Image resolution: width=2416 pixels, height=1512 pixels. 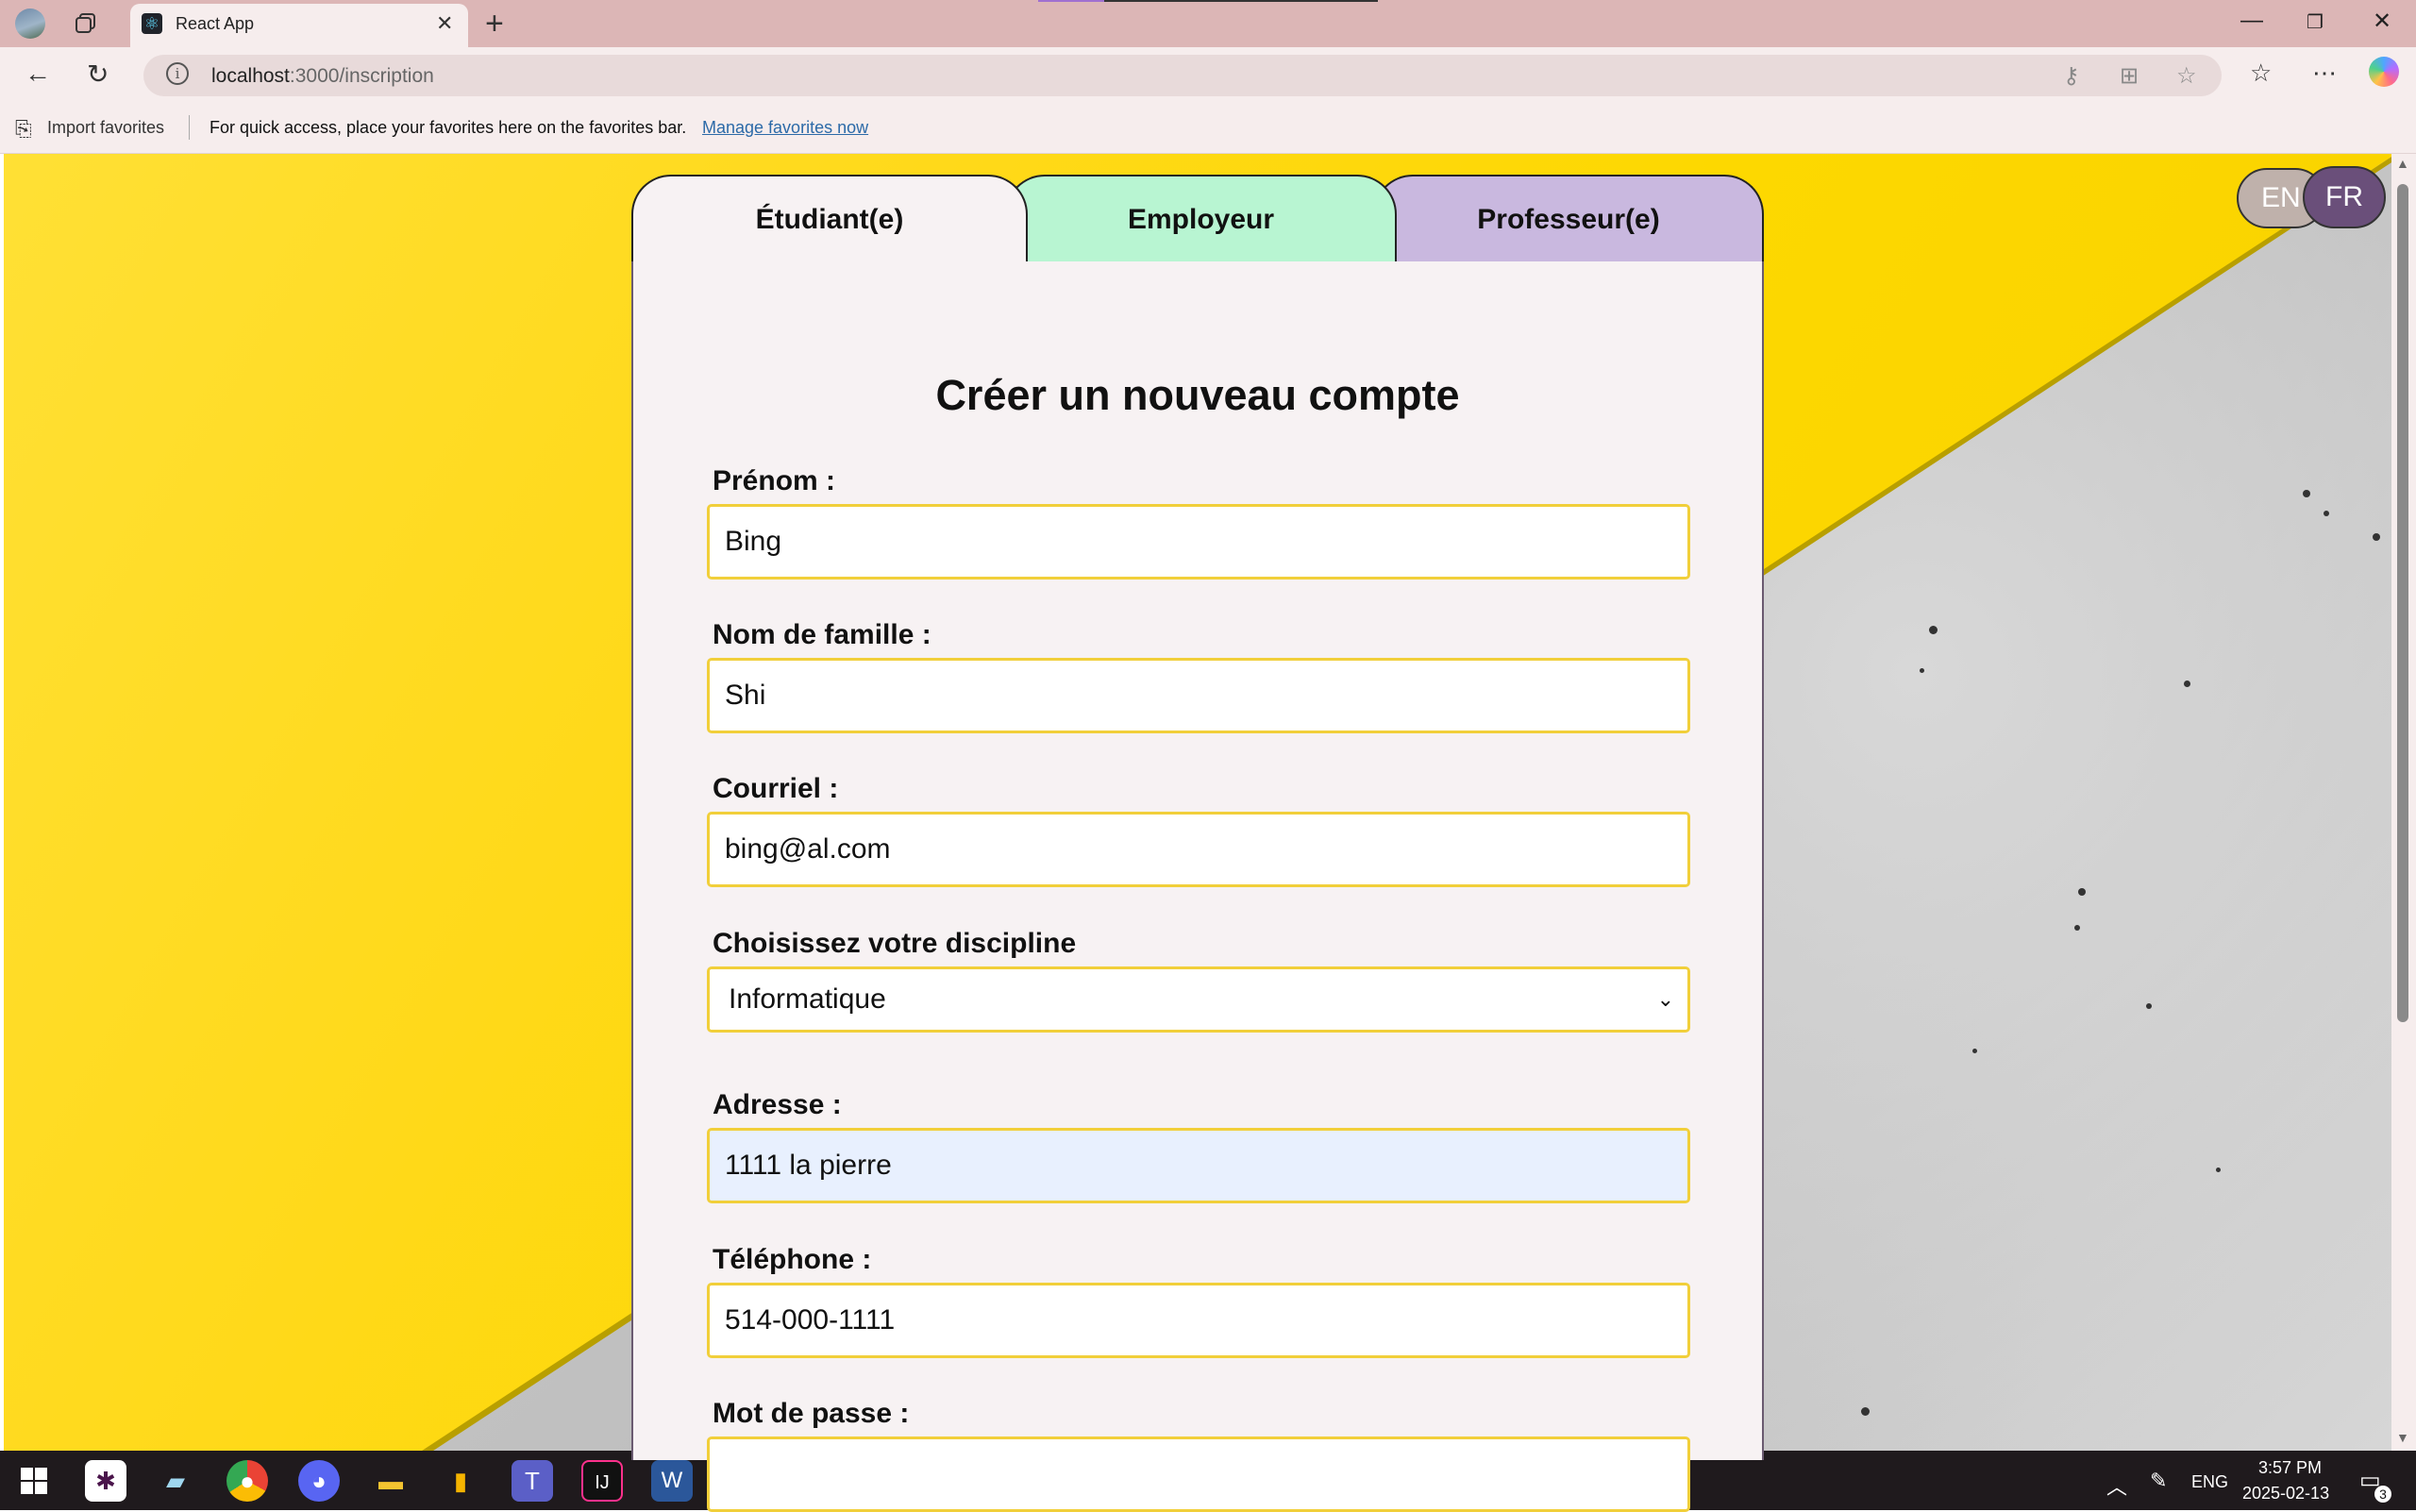 I want to click on import-favorites-button: Import favorites, so click(x=105, y=128).